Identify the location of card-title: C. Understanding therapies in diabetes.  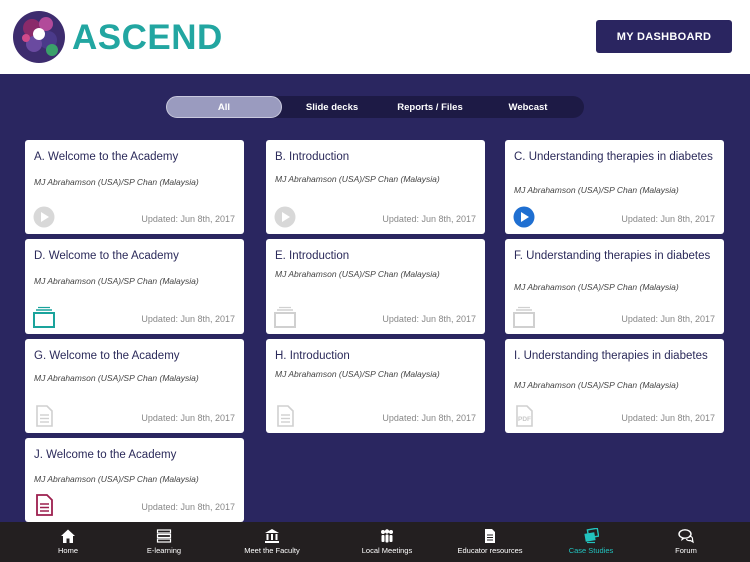
(613, 157).